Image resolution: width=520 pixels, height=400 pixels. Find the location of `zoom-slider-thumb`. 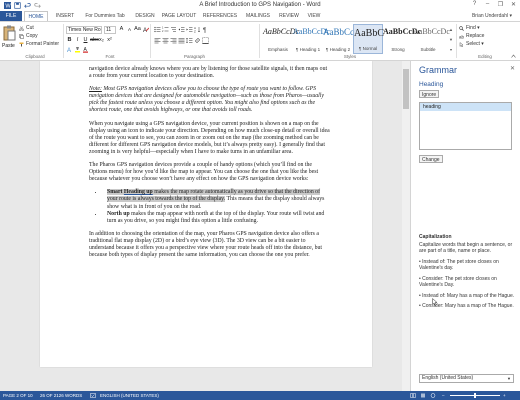

zoom-slider-thumb is located at coordinates (475, 395).